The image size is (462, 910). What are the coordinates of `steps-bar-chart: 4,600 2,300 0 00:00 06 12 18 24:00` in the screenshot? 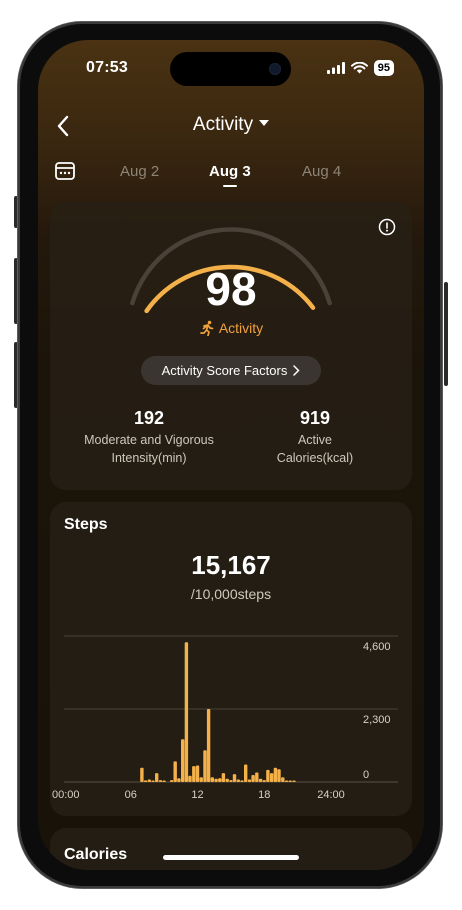 It's located at (225, 718).